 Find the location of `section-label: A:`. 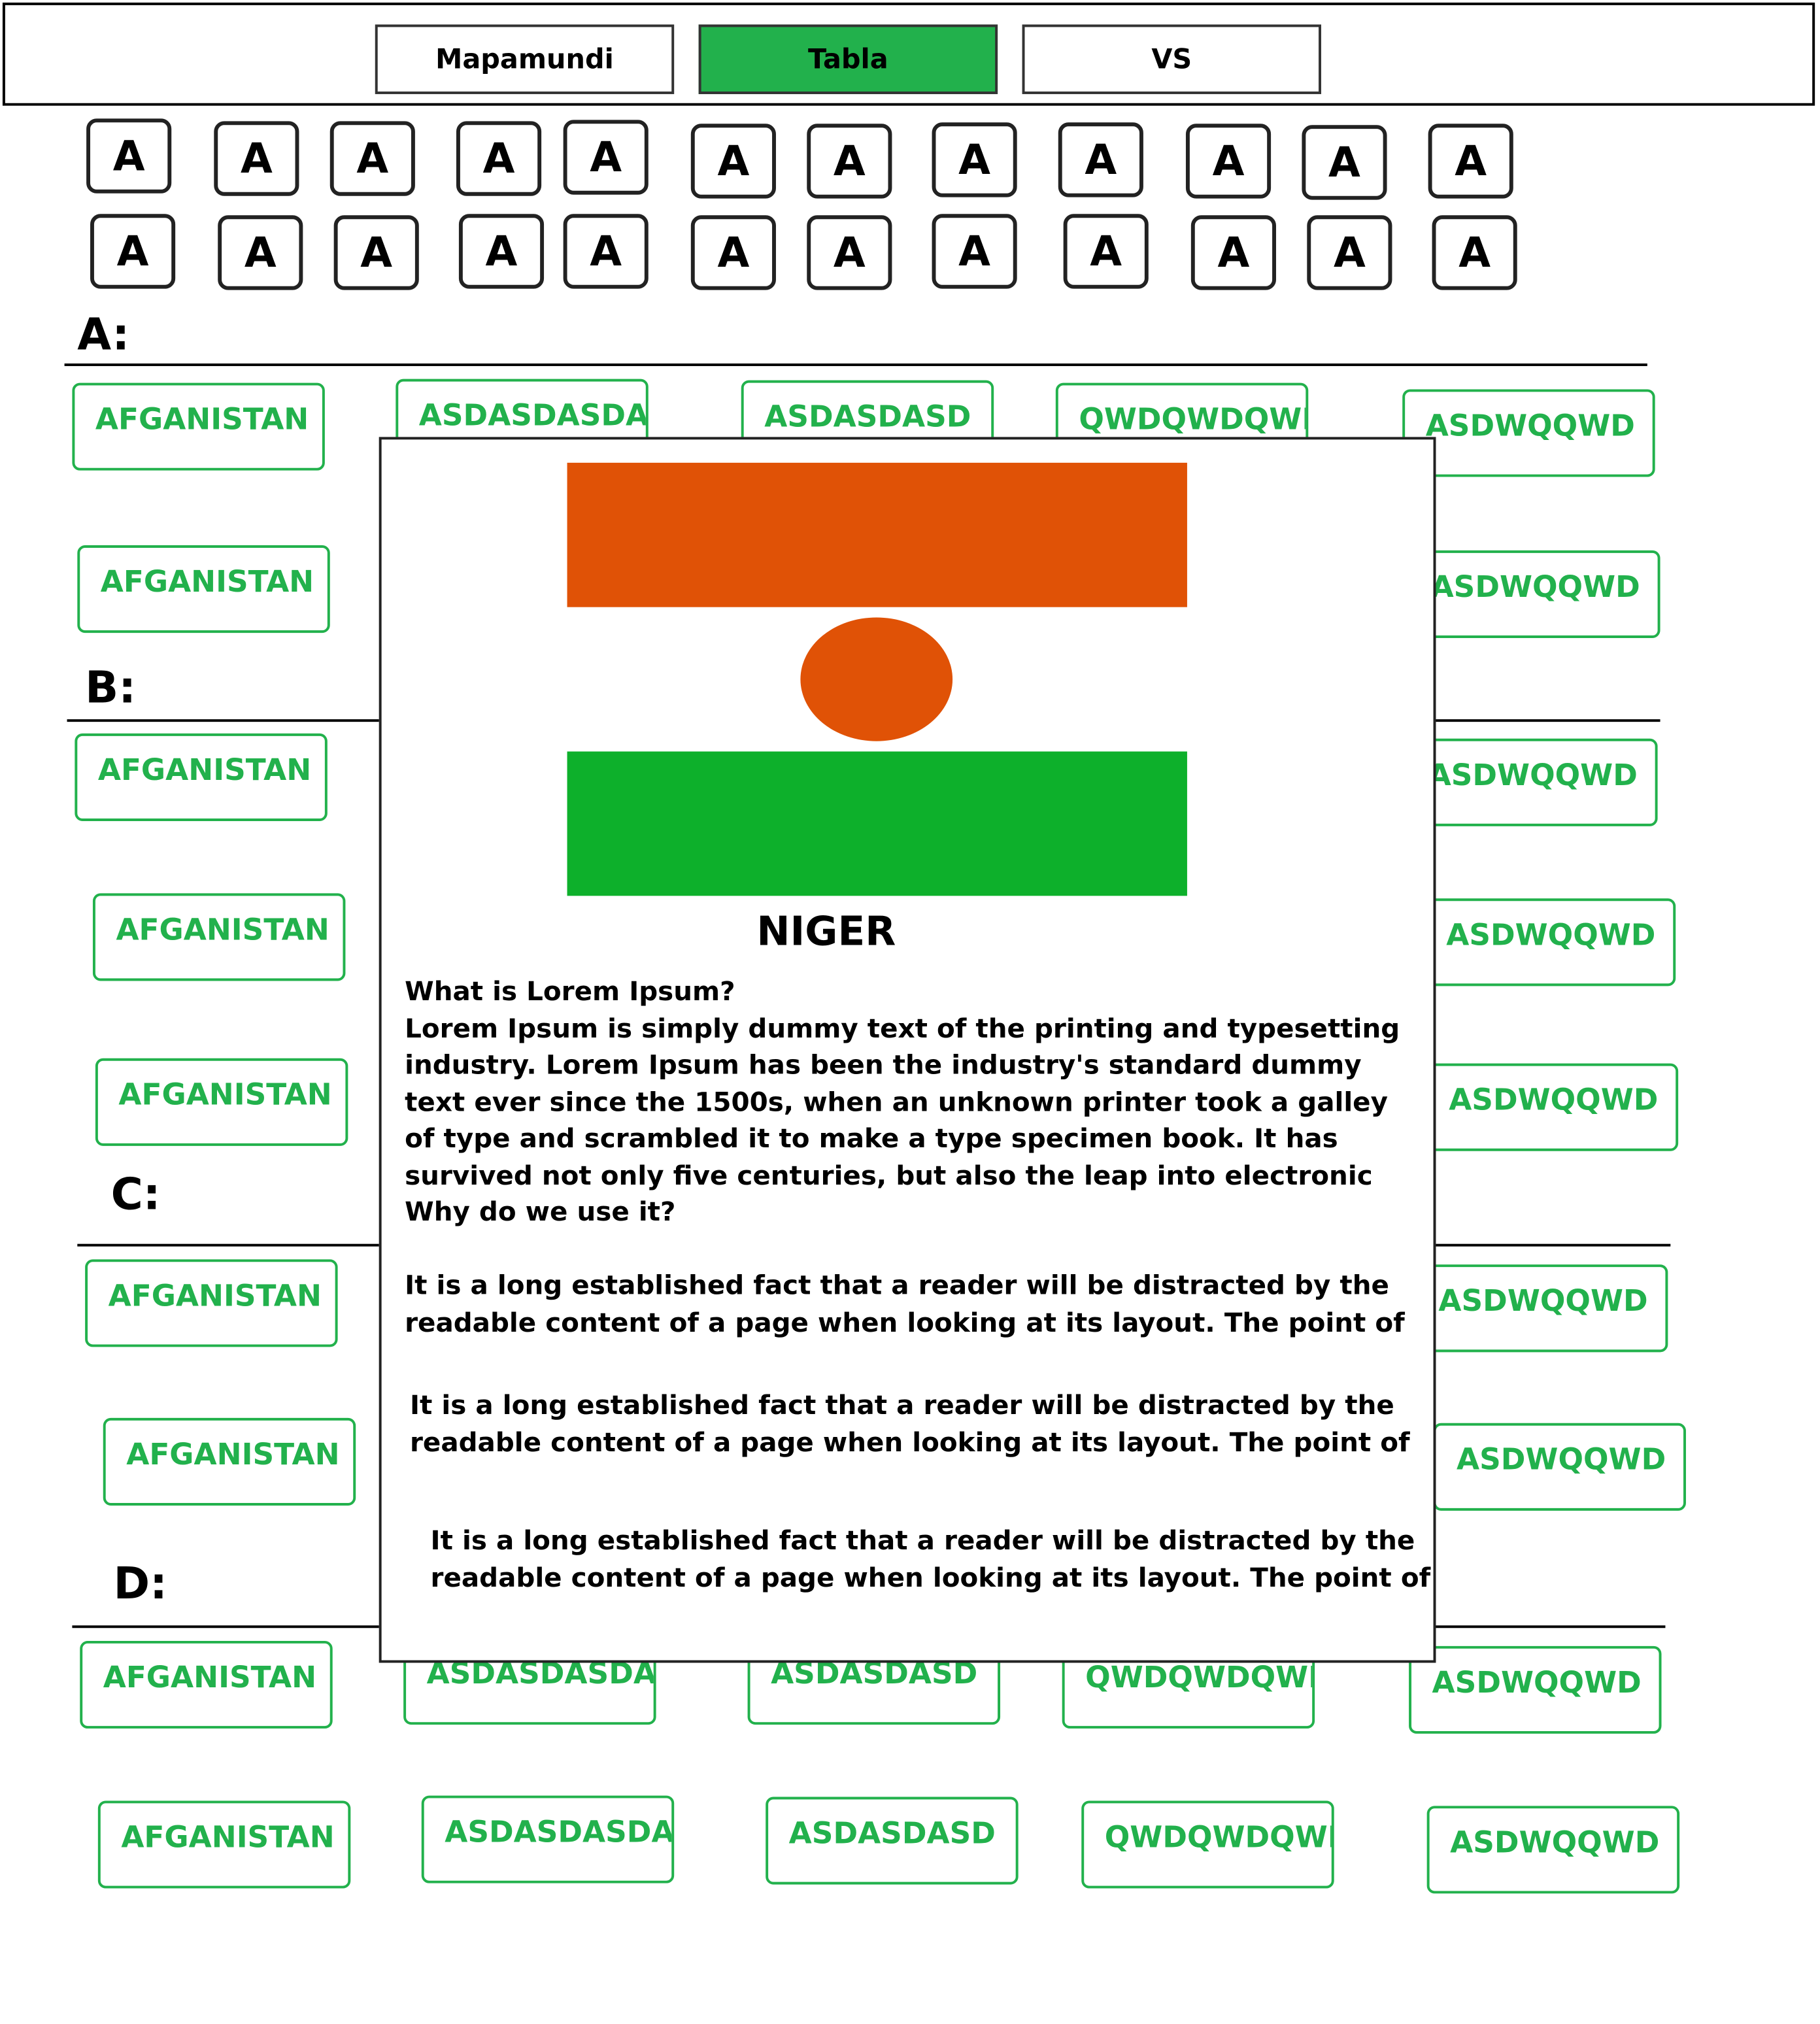

section-label: A: is located at coordinates (103, 335).